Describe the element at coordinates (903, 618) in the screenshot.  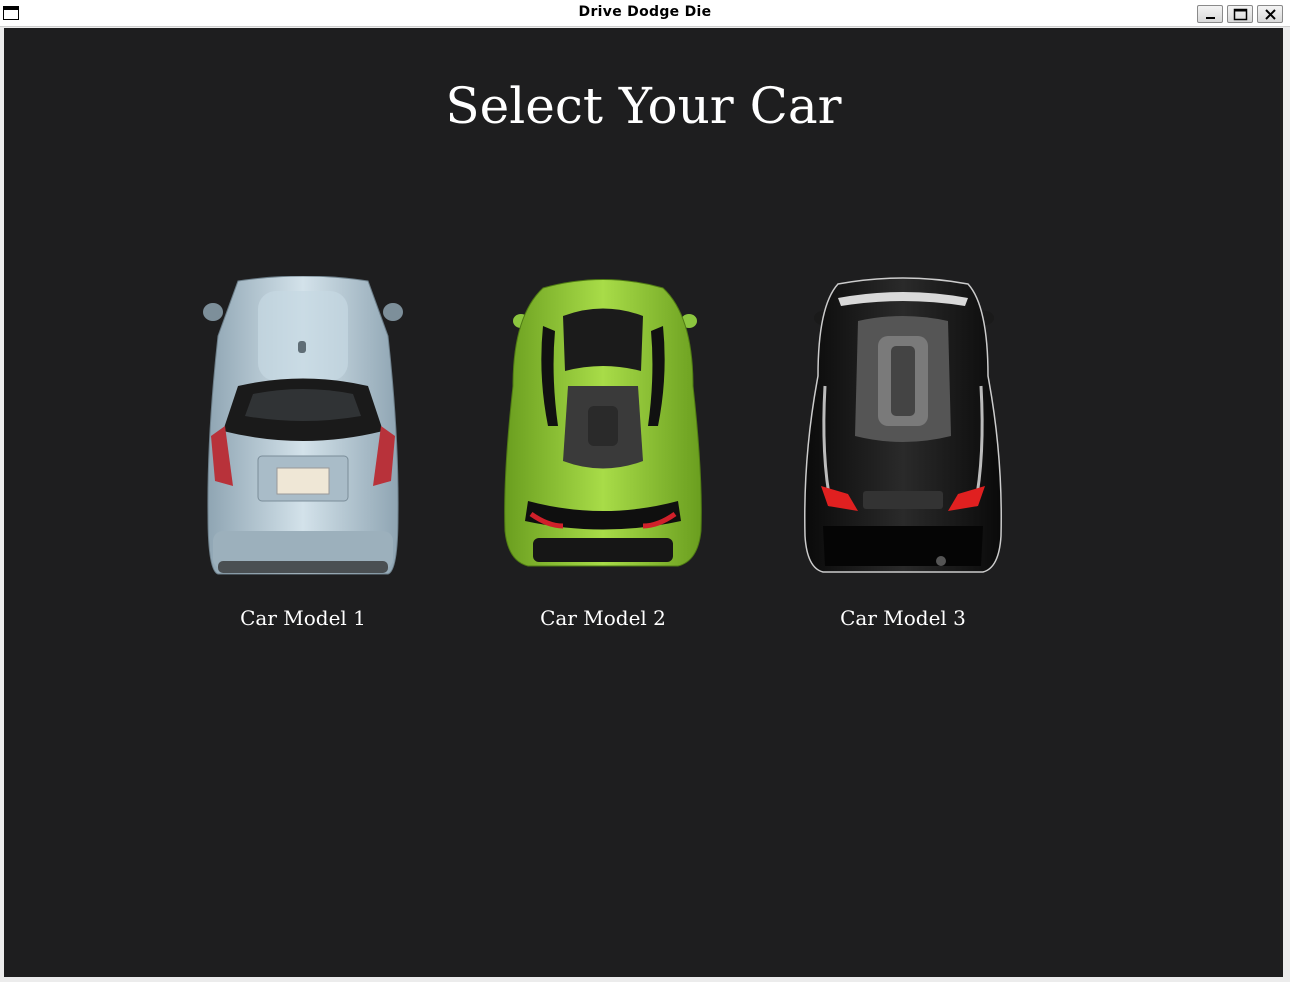
I see `car-label-3: Car Model 3` at that location.